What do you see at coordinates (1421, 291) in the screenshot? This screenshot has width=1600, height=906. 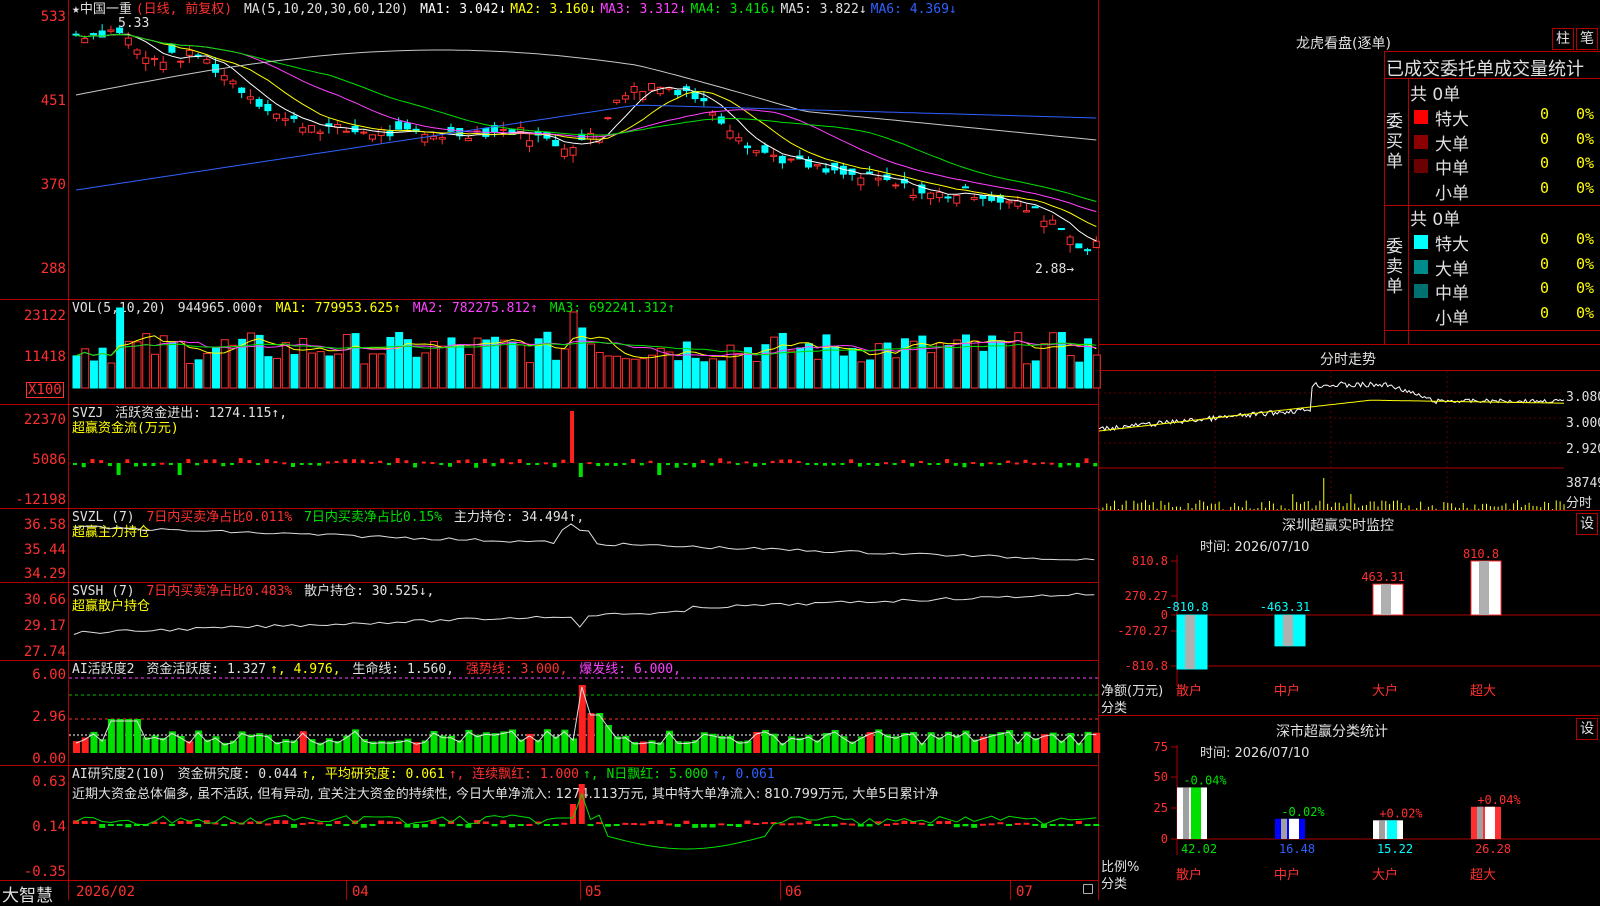 I see `legend-swatch` at bounding box center [1421, 291].